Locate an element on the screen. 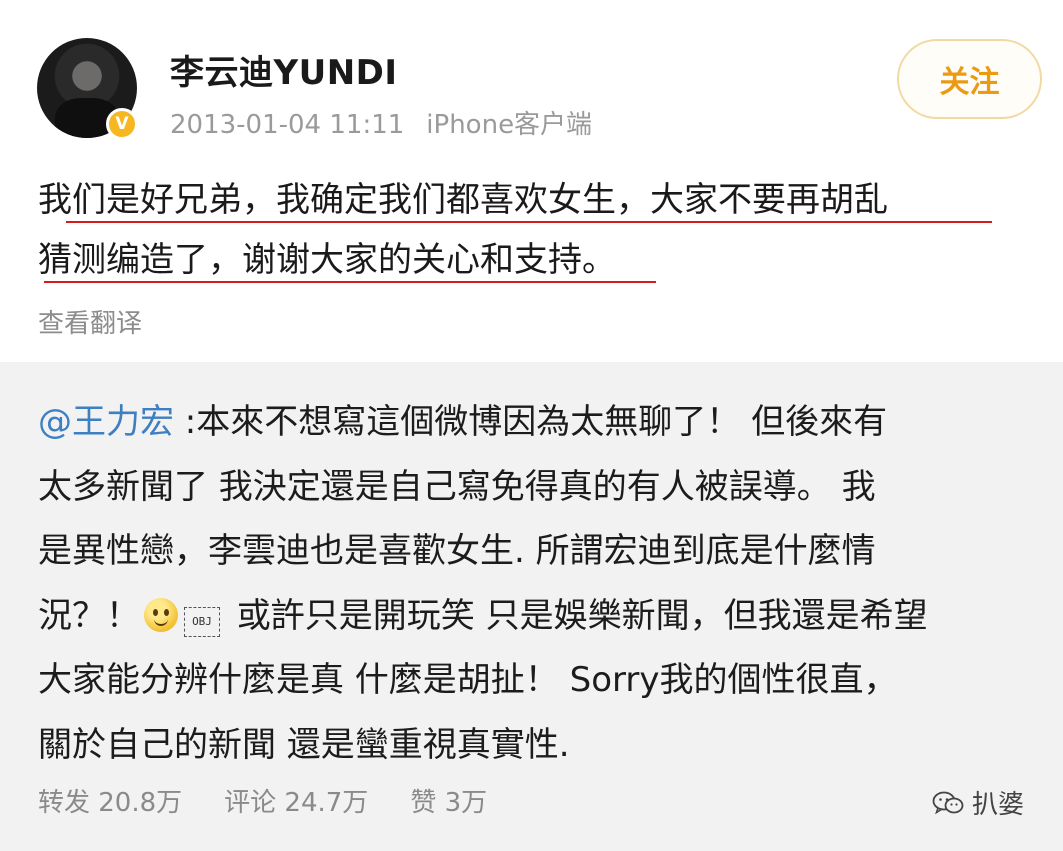 The image size is (1063, 851). verified-badge-icon: V is located at coordinates (122, 124).